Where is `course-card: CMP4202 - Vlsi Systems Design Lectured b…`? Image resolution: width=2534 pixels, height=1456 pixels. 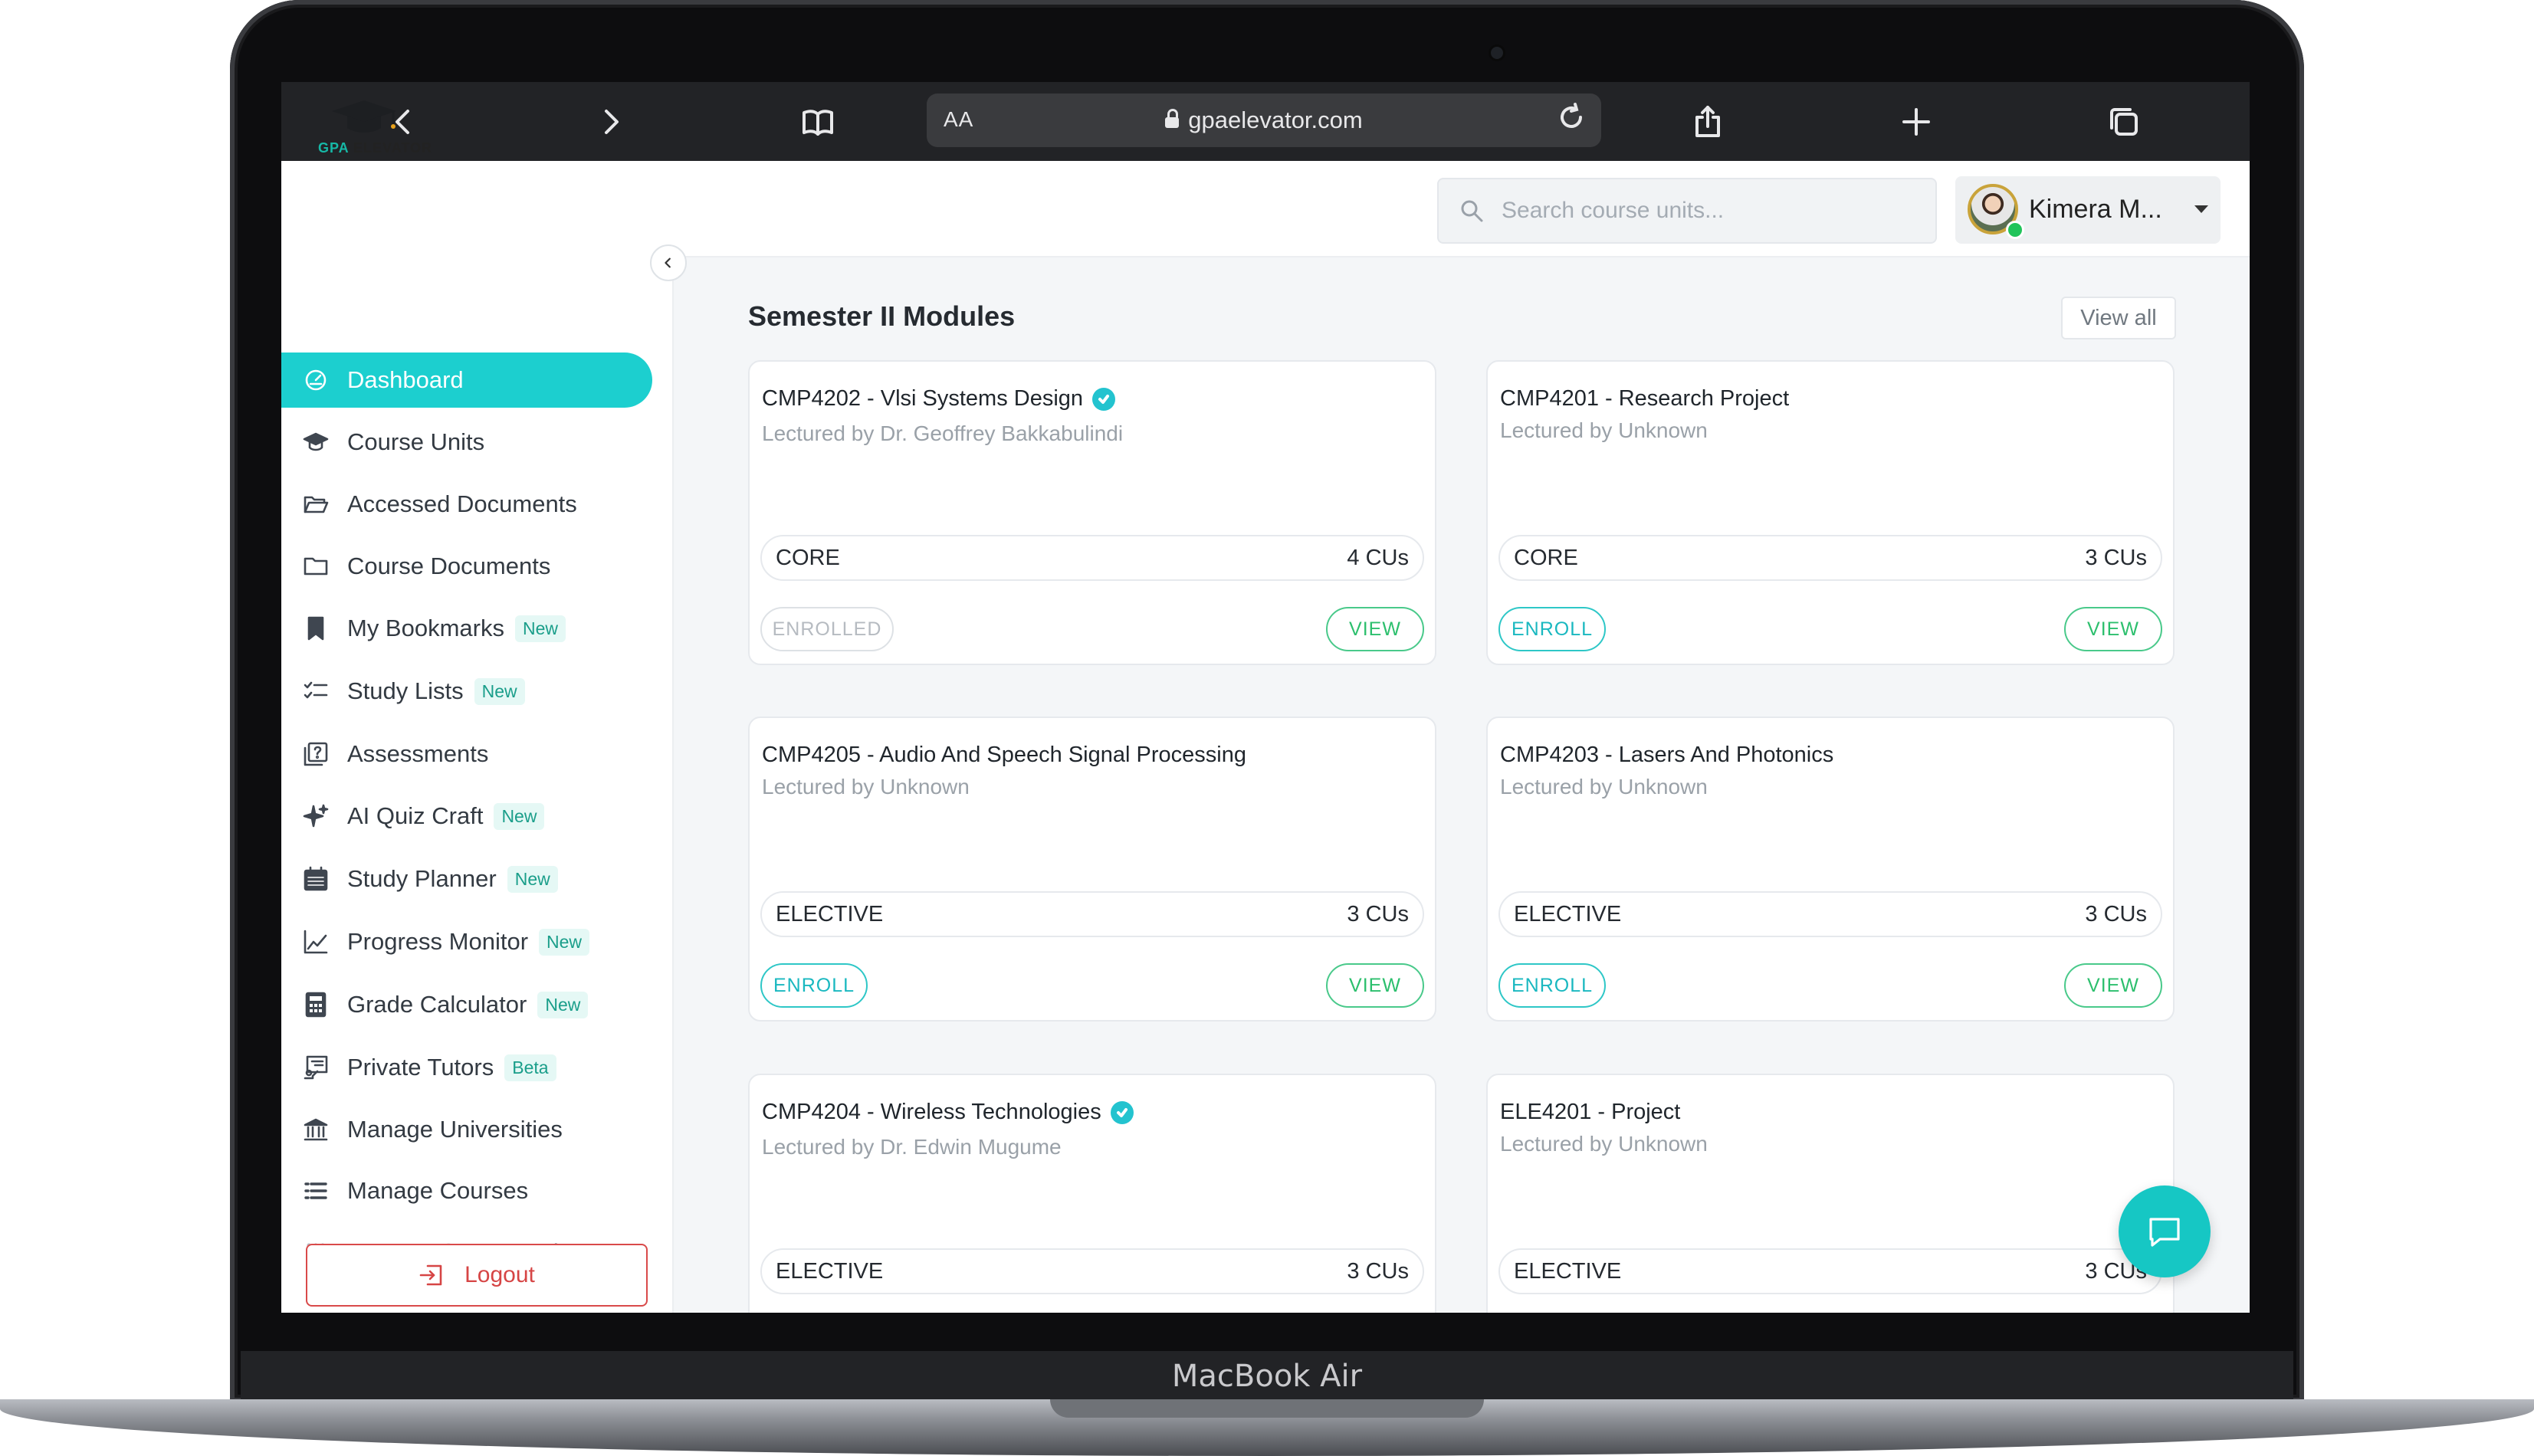
course-card: CMP4202 - Vlsi Systems Design Lectured b… is located at coordinates (1092, 512).